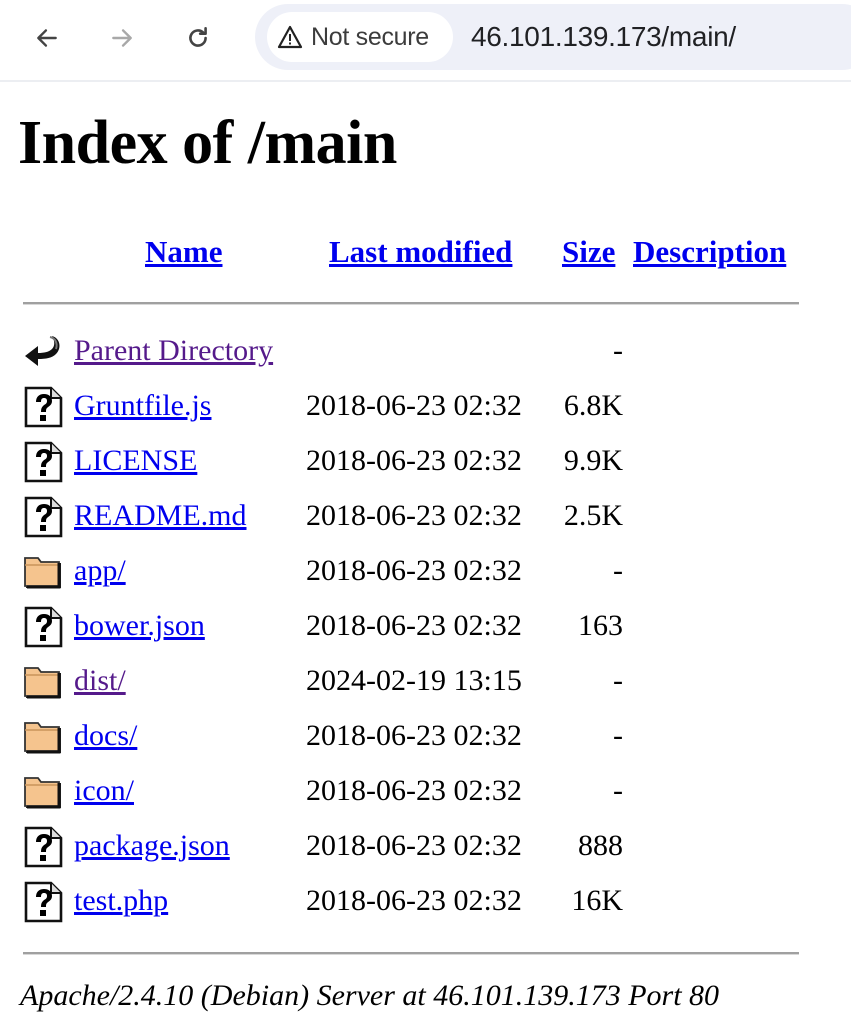 The height and width of the screenshot is (1024, 851). I want to click on file-row: README.md 2018-06-23 02:32 2.5K, so click(425, 518).